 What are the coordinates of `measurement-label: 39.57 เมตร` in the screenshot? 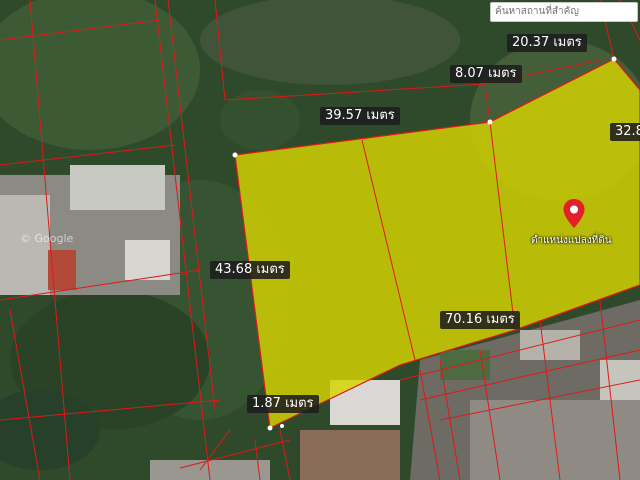 It's located at (360, 116).